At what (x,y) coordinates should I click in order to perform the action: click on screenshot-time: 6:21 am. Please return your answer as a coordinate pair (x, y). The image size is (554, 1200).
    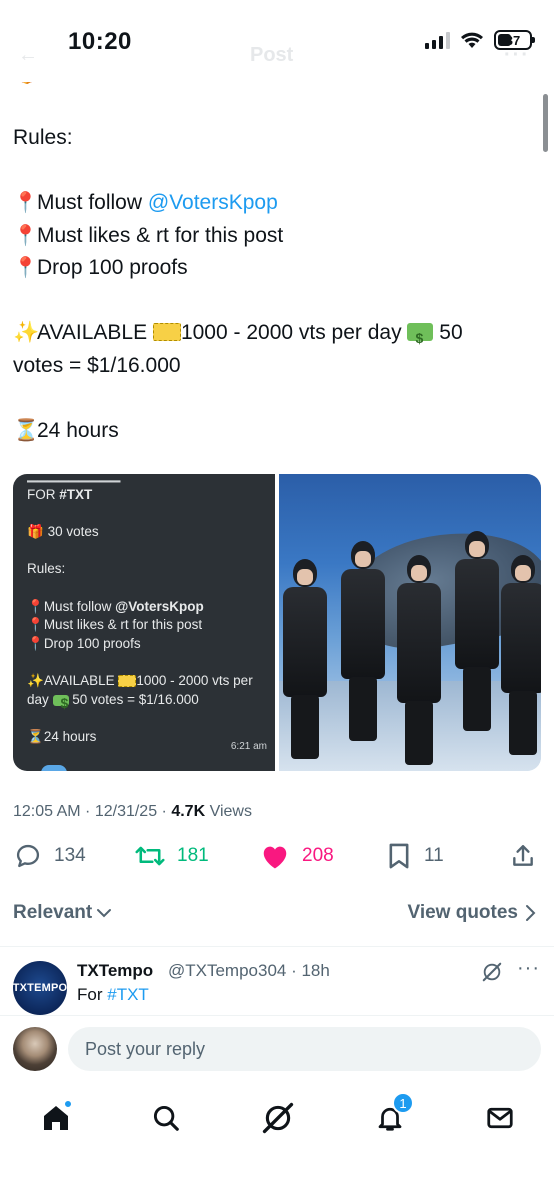
    Looking at the image, I should click on (248, 747).